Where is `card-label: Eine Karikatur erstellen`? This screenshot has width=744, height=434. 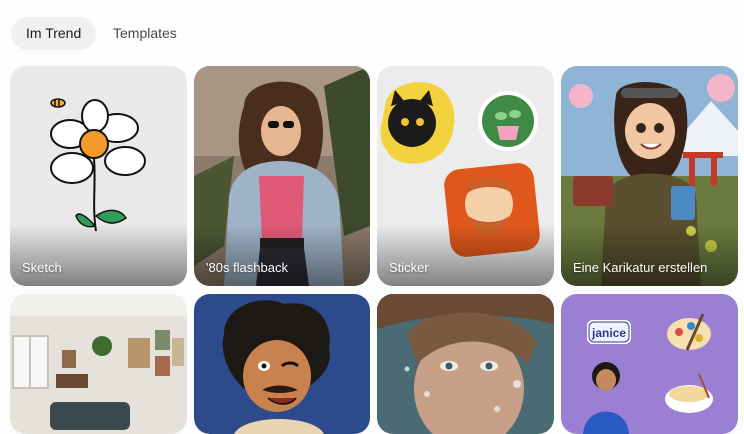 card-label: Eine Karikatur erstellen is located at coordinates (640, 267).